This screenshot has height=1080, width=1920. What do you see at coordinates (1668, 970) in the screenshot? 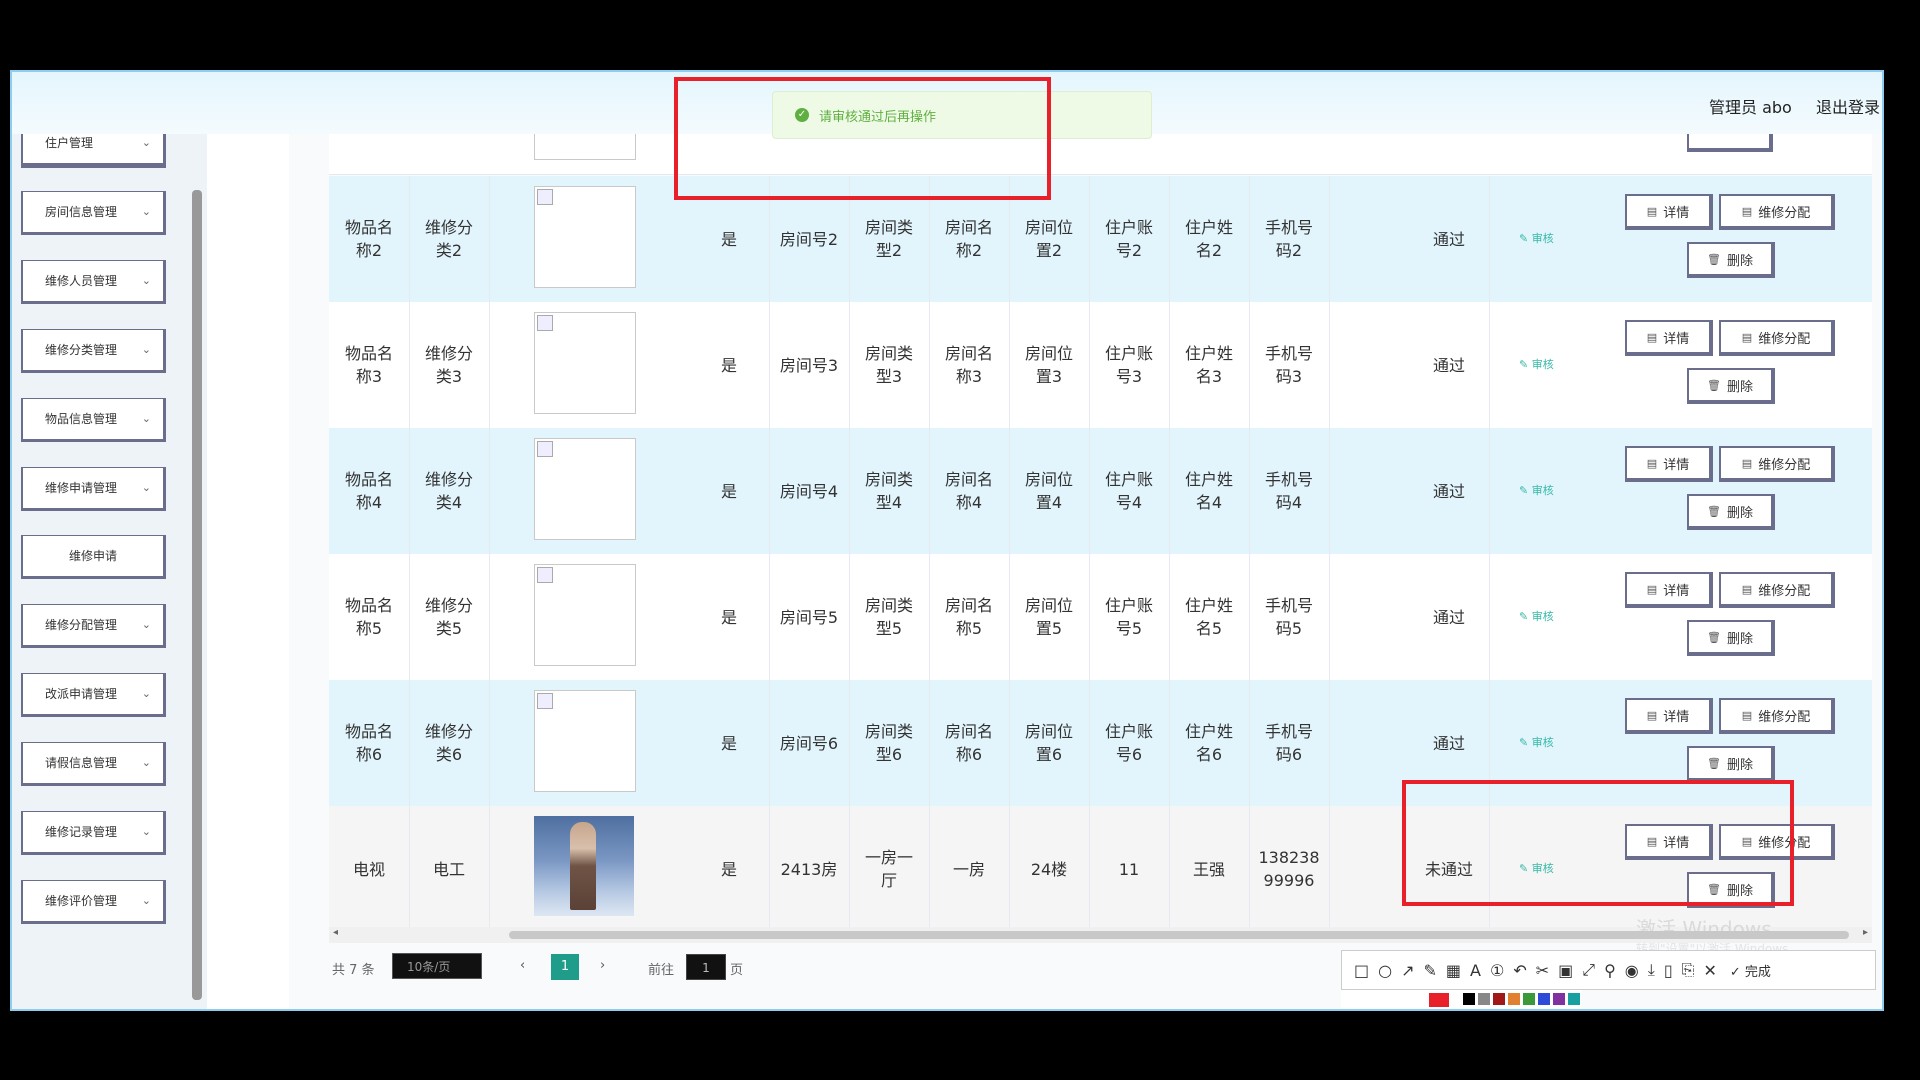
I see `save-icon: ▯` at bounding box center [1668, 970].